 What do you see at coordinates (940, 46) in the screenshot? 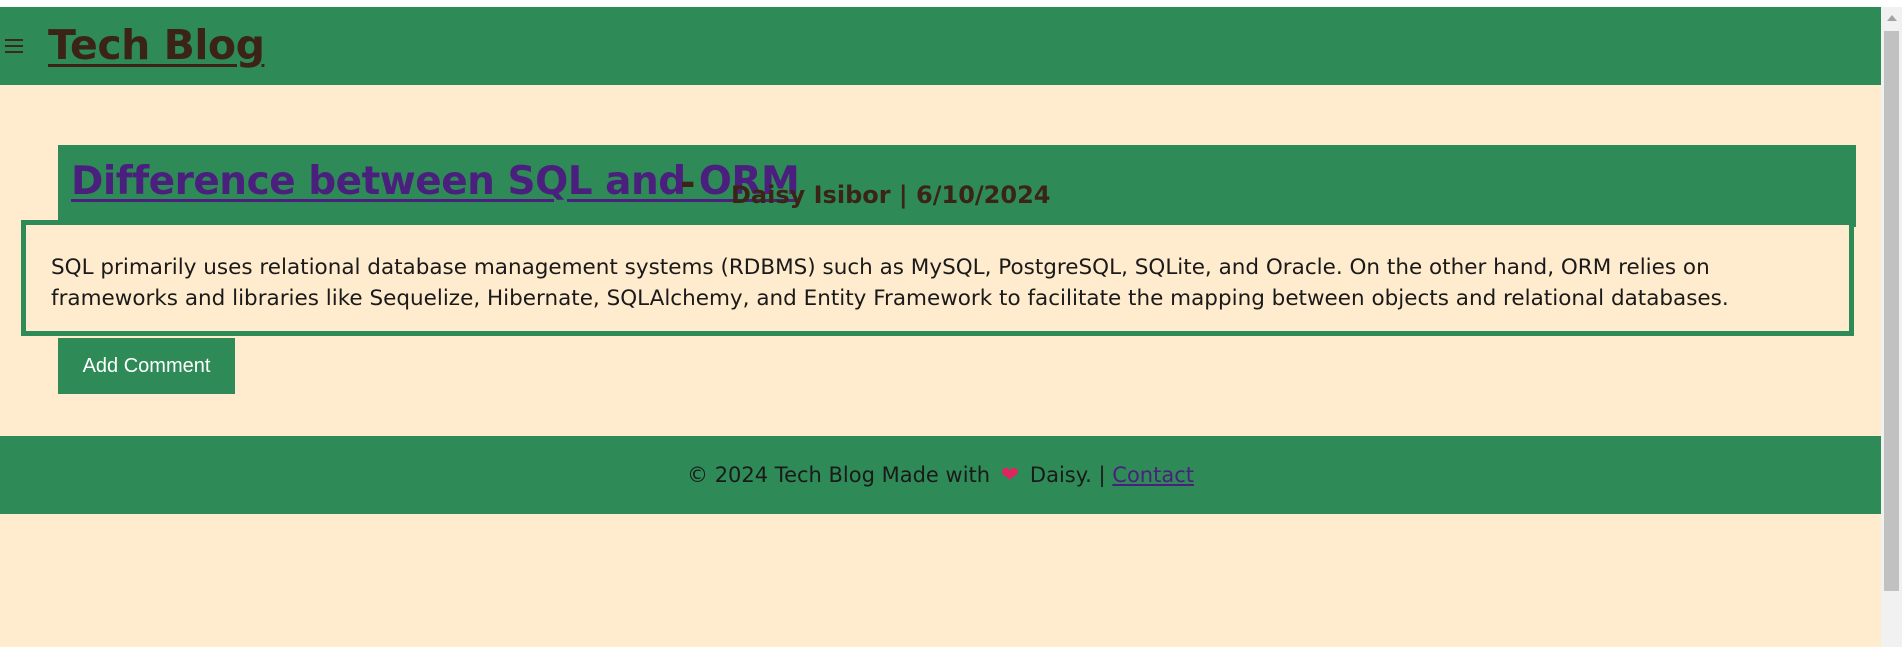
I see `site-header: Tech Blog` at bounding box center [940, 46].